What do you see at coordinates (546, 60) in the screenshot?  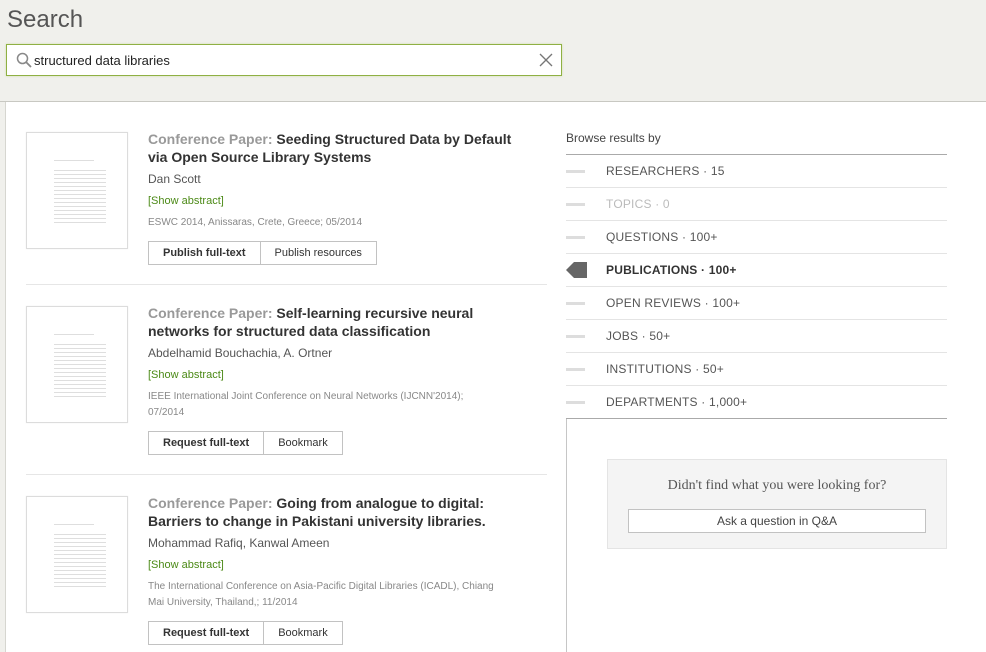 I see `clear-icon` at bounding box center [546, 60].